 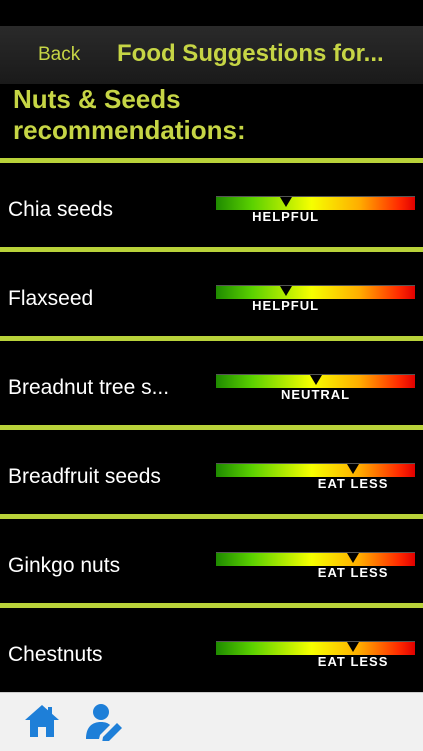 What do you see at coordinates (84, 476) in the screenshot?
I see `food-name: Breadfruit seeds` at bounding box center [84, 476].